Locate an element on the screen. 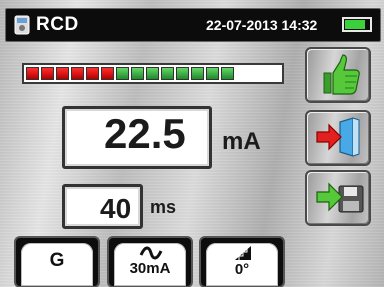  instrument-icon is located at coordinates (22, 25).